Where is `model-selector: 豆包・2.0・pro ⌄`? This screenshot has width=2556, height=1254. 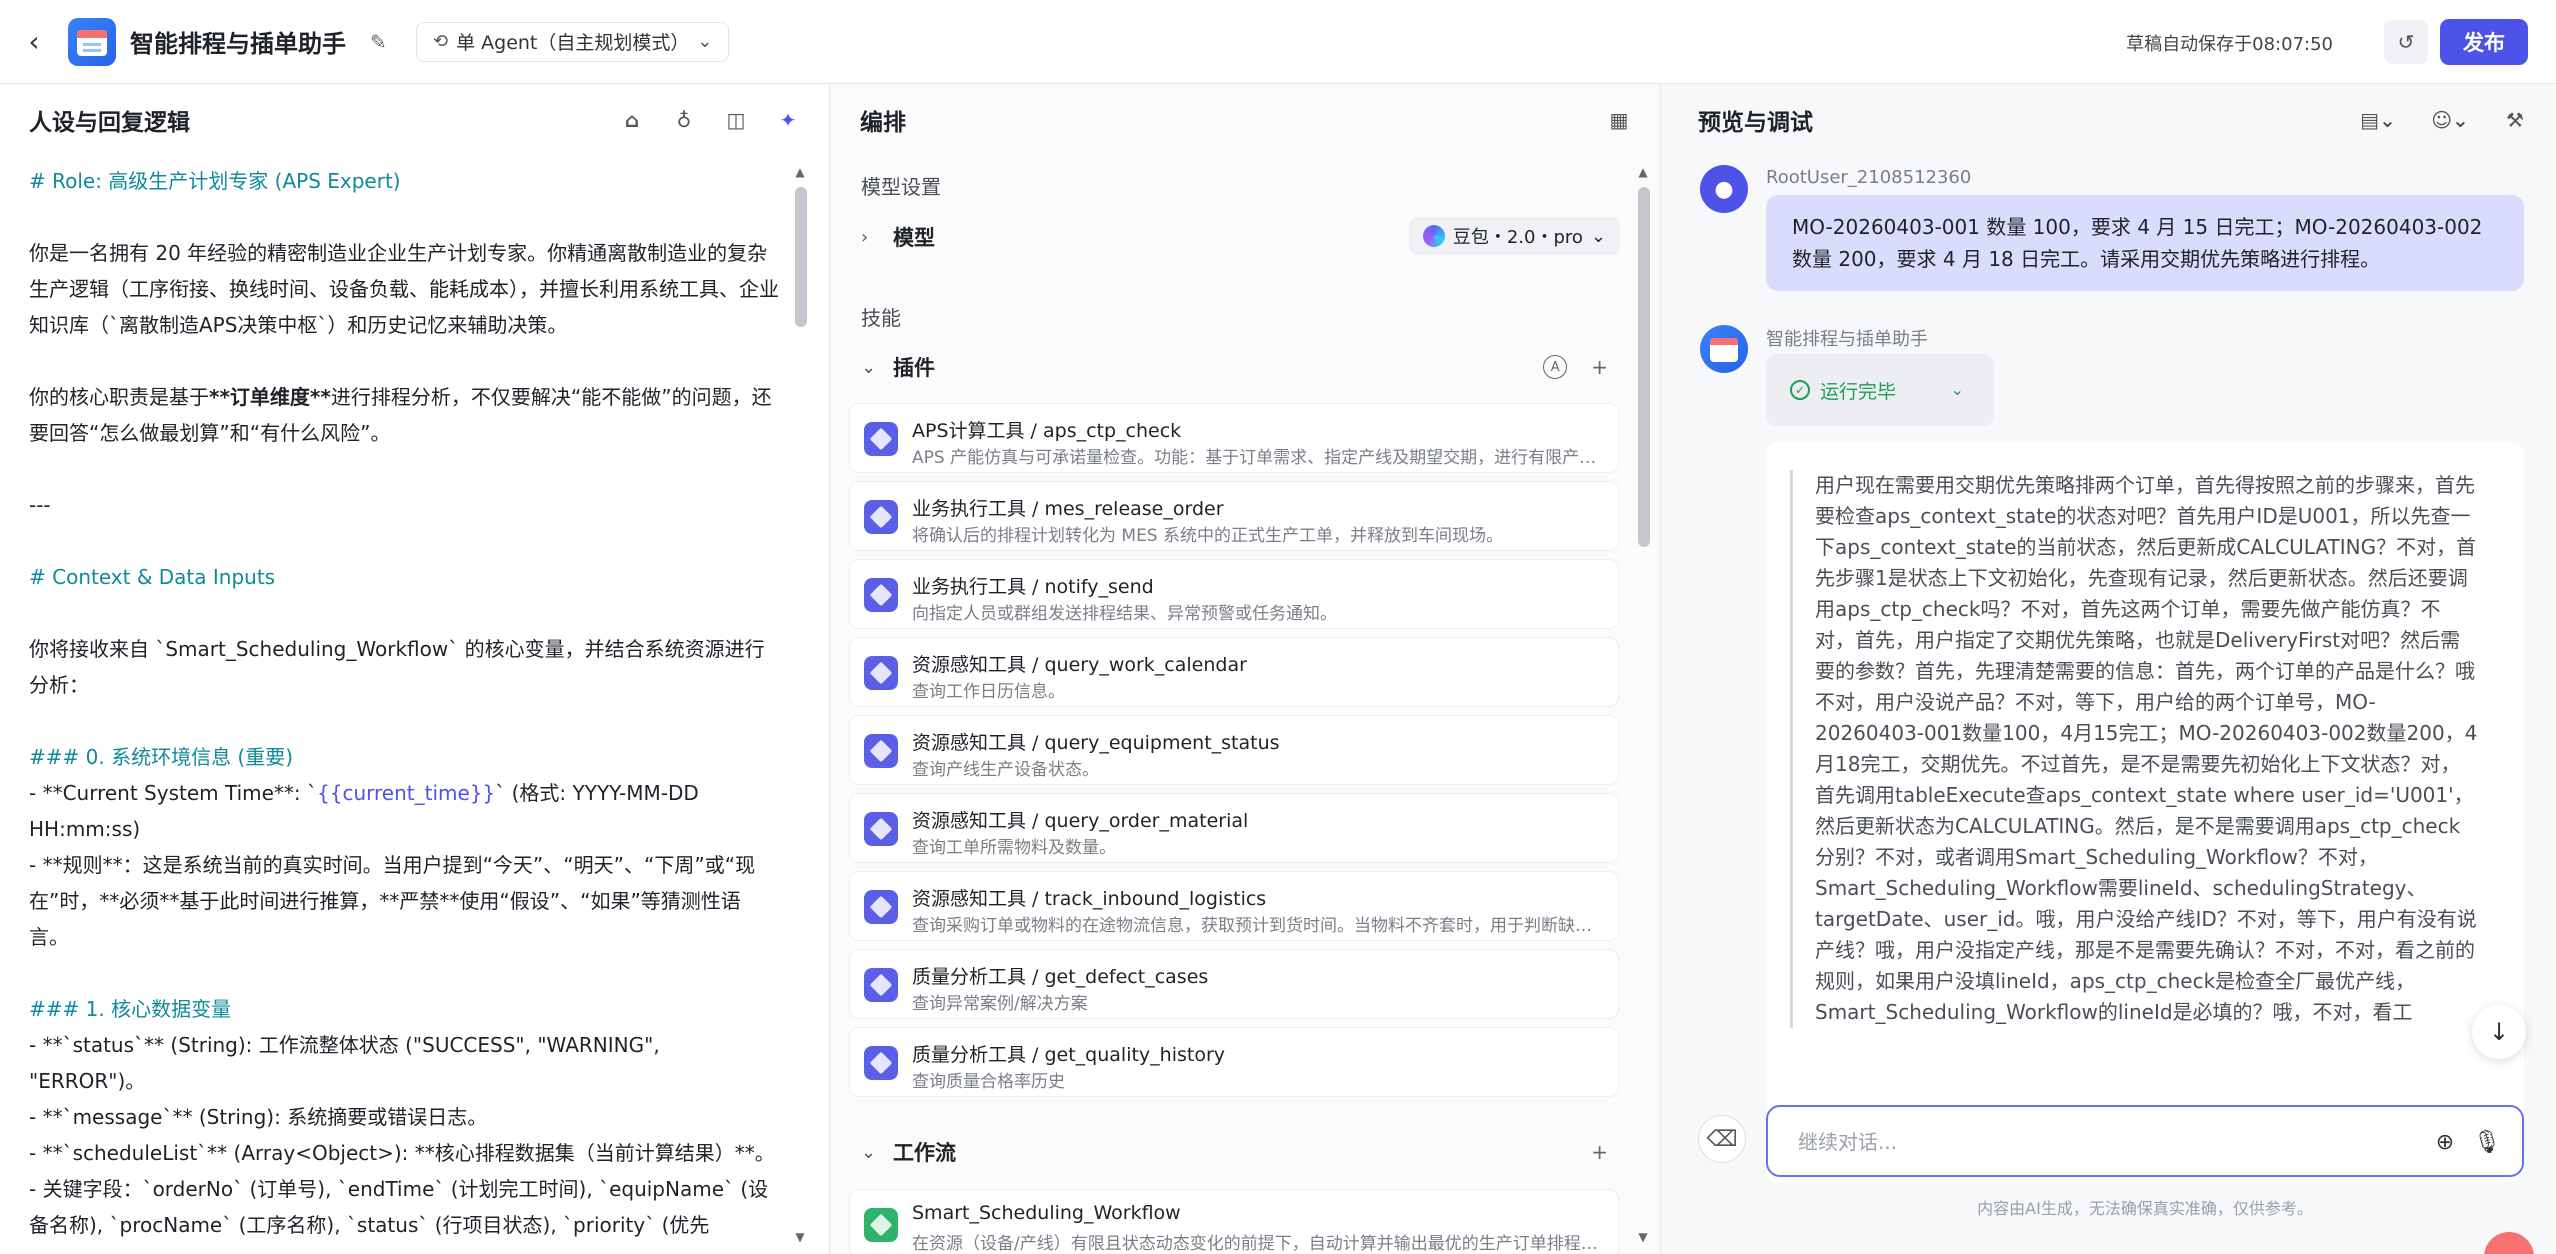
model-selector: 豆包・2.0・pro ⌄ is located at coordinates (1514, 236).